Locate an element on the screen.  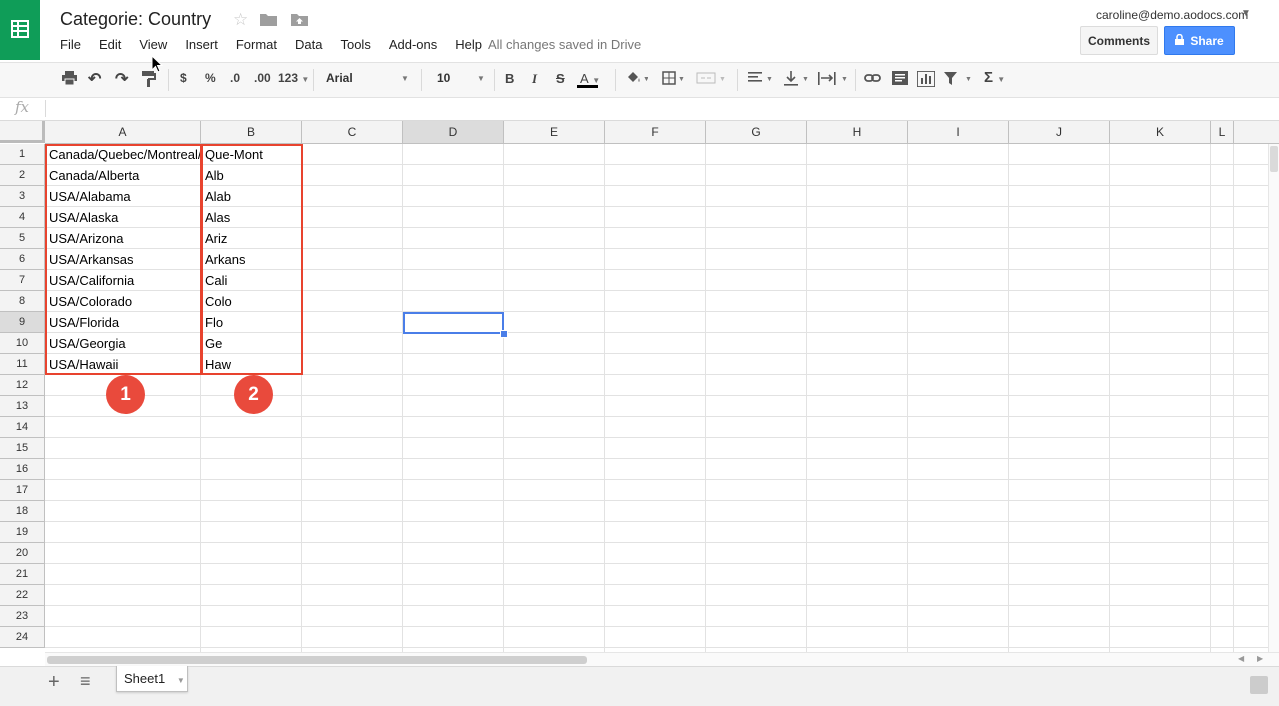
row-header: 22 is located at coordinates (22, 595).